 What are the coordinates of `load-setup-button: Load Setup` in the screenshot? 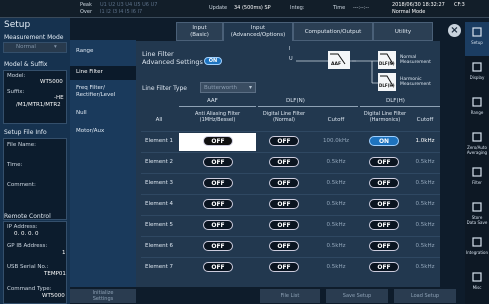 It's located at (425, 296).